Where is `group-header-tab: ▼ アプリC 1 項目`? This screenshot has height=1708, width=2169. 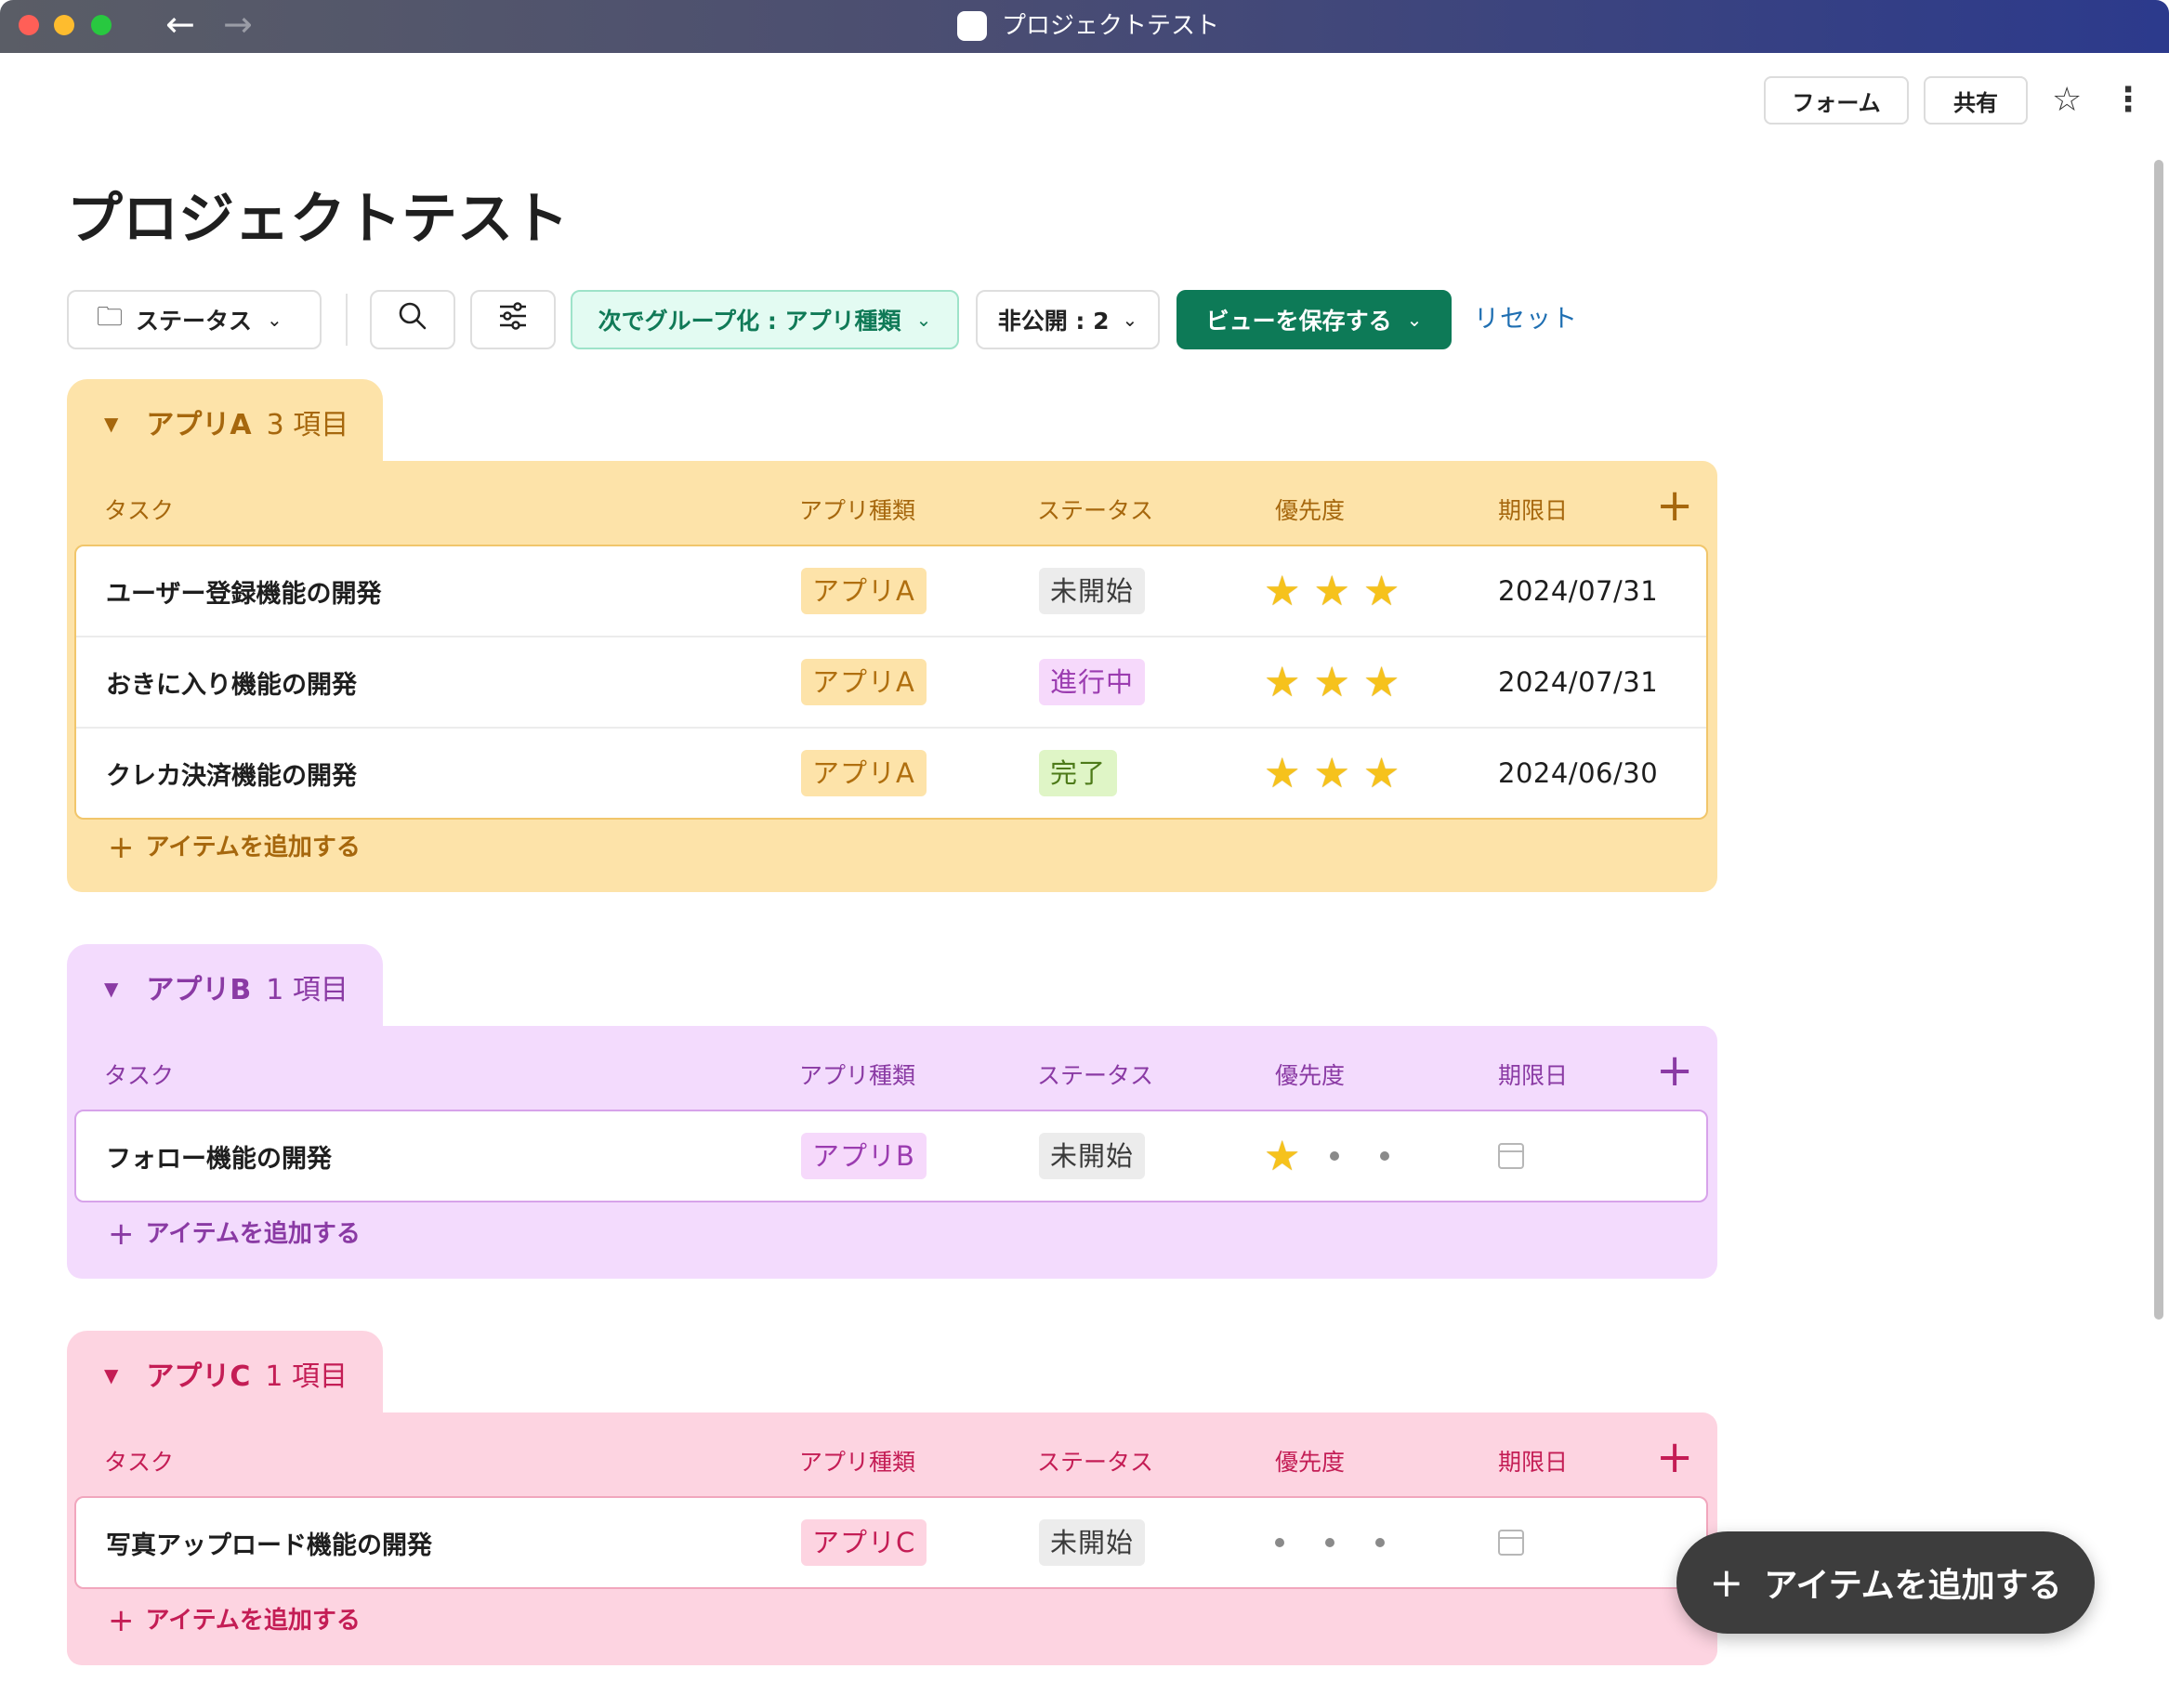
group-header-tab: ▼ アプリC 1 項目 is located at coordinates (225, 1377).